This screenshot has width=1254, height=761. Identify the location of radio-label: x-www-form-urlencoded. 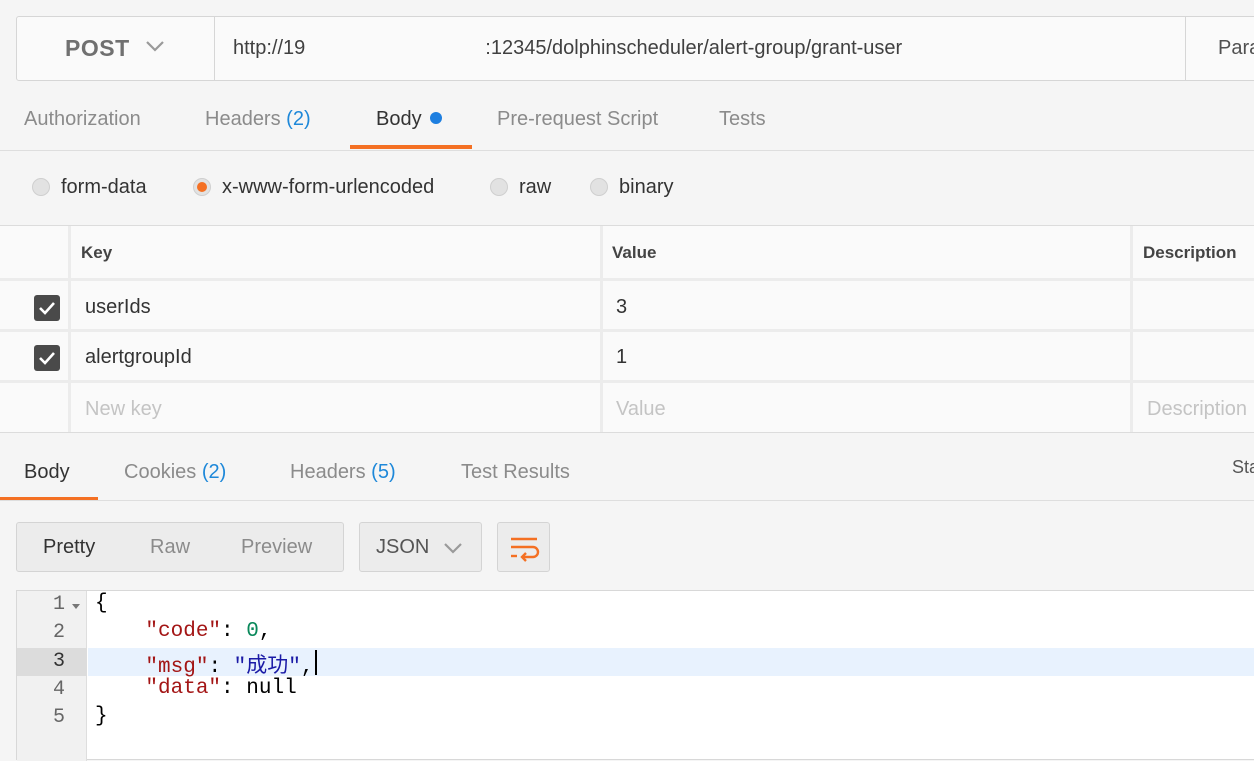
(328, 186).